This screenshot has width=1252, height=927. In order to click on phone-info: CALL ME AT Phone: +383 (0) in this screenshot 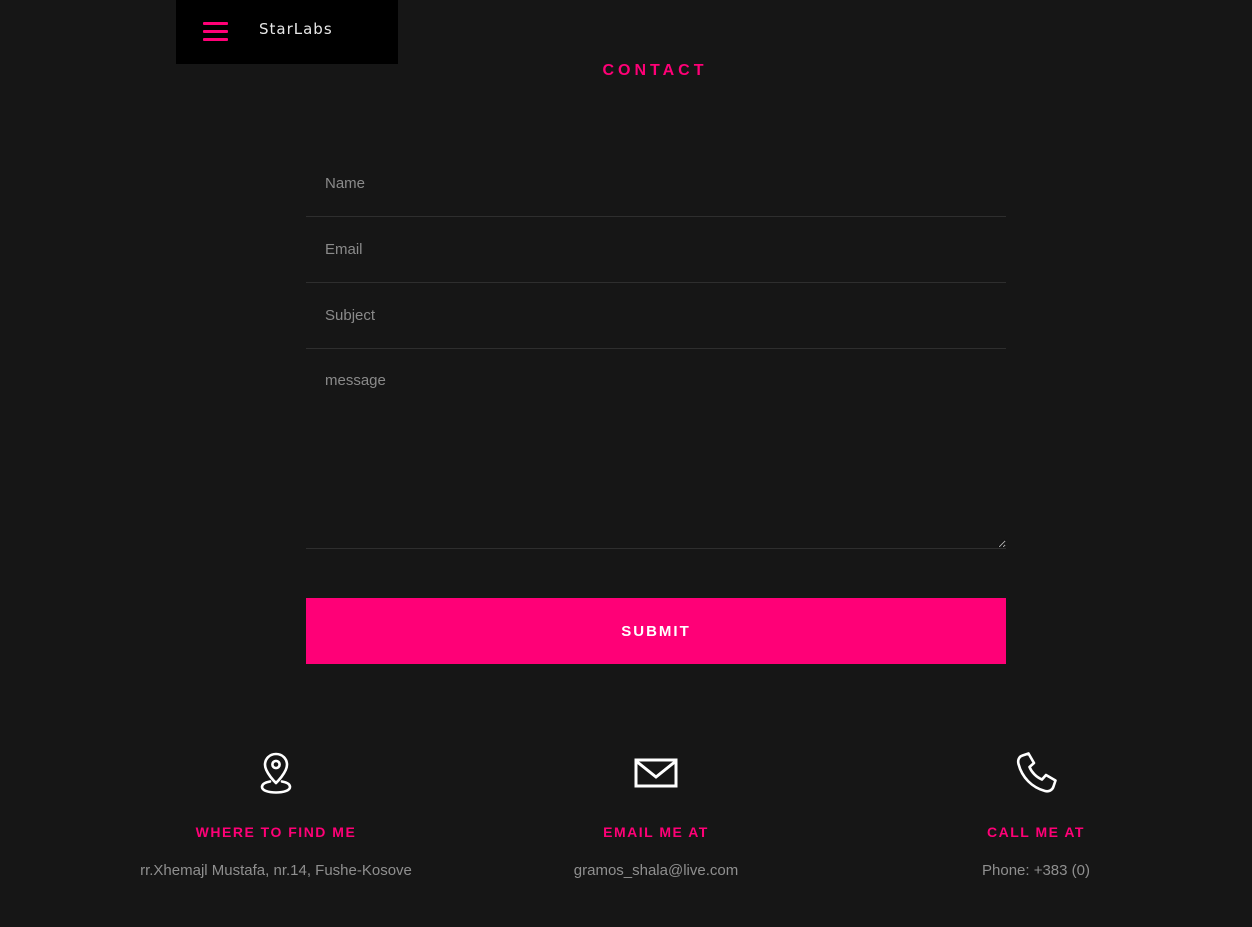, I will do `click(1036, 814)`.